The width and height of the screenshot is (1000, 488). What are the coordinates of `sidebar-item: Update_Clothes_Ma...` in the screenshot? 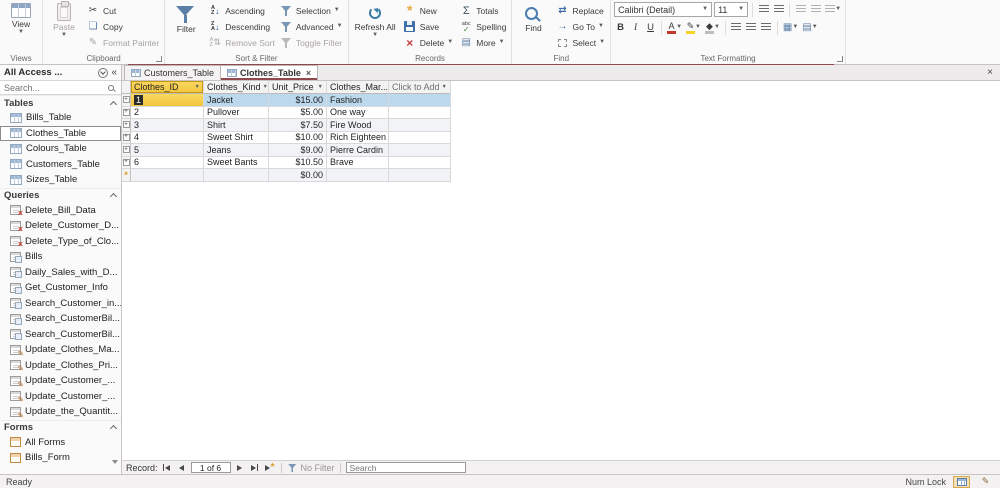 It's located at (60, 350).